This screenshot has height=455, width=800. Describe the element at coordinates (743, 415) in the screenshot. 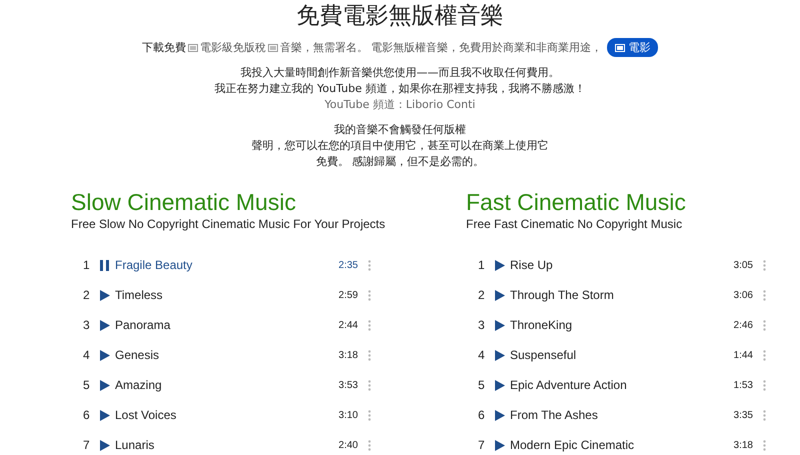

I see `track-duration: 3:35` at that location.